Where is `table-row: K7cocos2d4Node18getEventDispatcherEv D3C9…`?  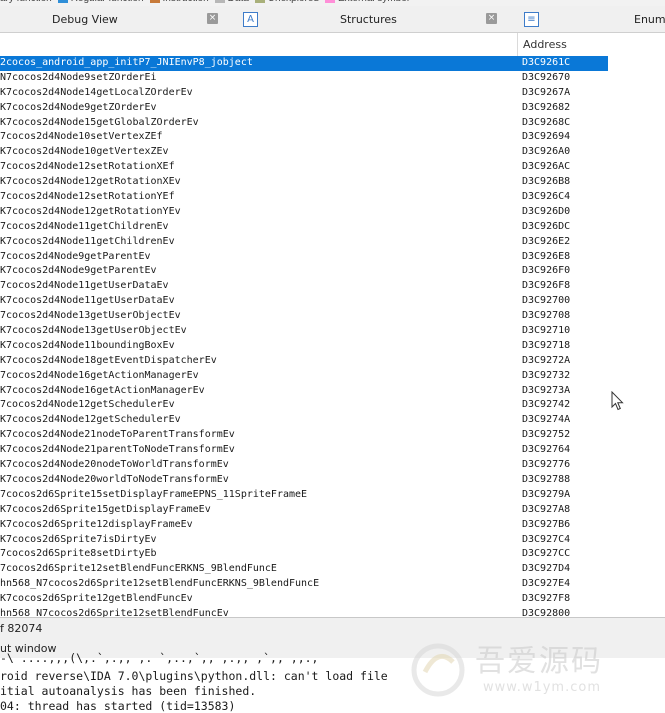 table-row: K7cocos2d4Node18getEventDispatcherEv D3C9… is located at coordinates (304, 361).